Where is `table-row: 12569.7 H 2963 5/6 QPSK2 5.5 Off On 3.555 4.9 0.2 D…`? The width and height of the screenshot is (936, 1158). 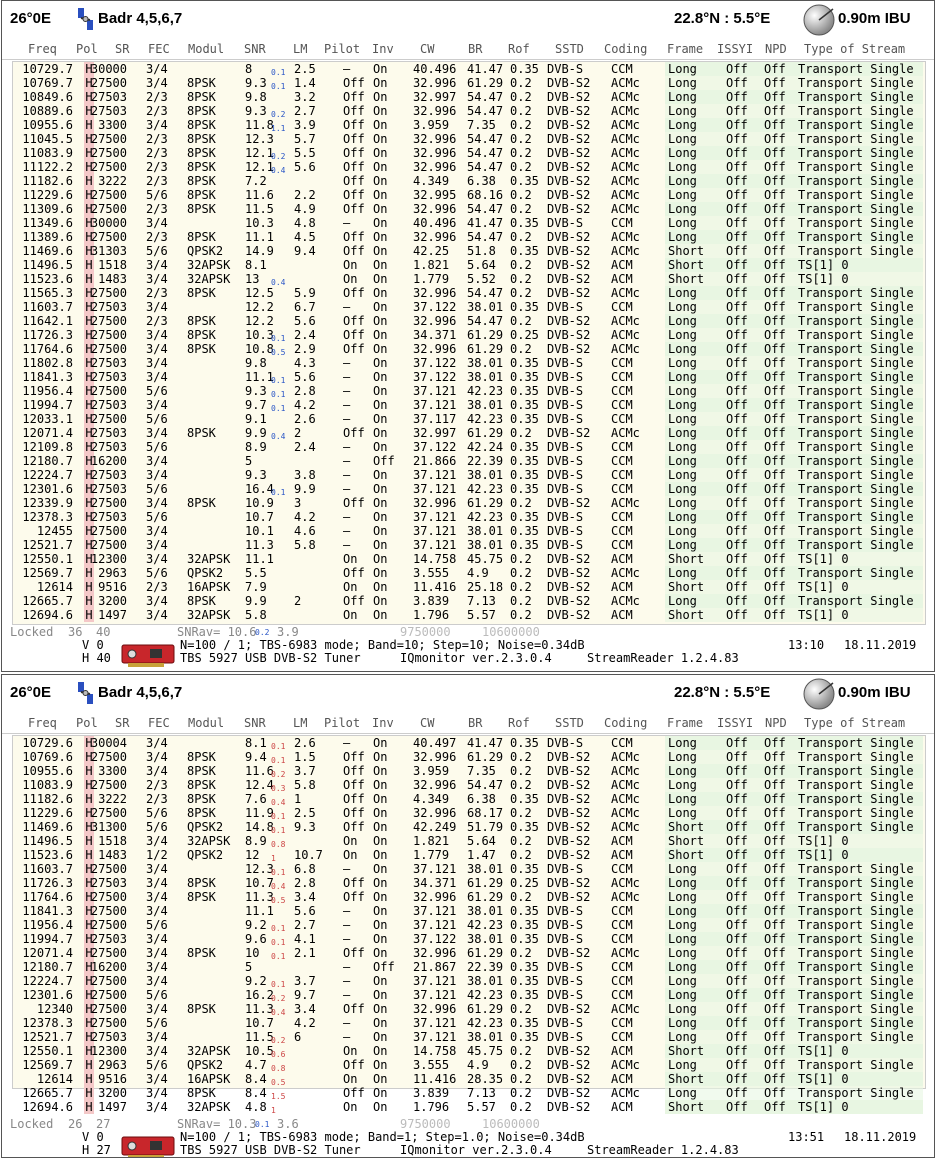
table-row: 12569.7 H 2963 5/6 QPSK2 5.5 Off On 3.555 4.9 0.2 D… is located at coordinates (469, 573).